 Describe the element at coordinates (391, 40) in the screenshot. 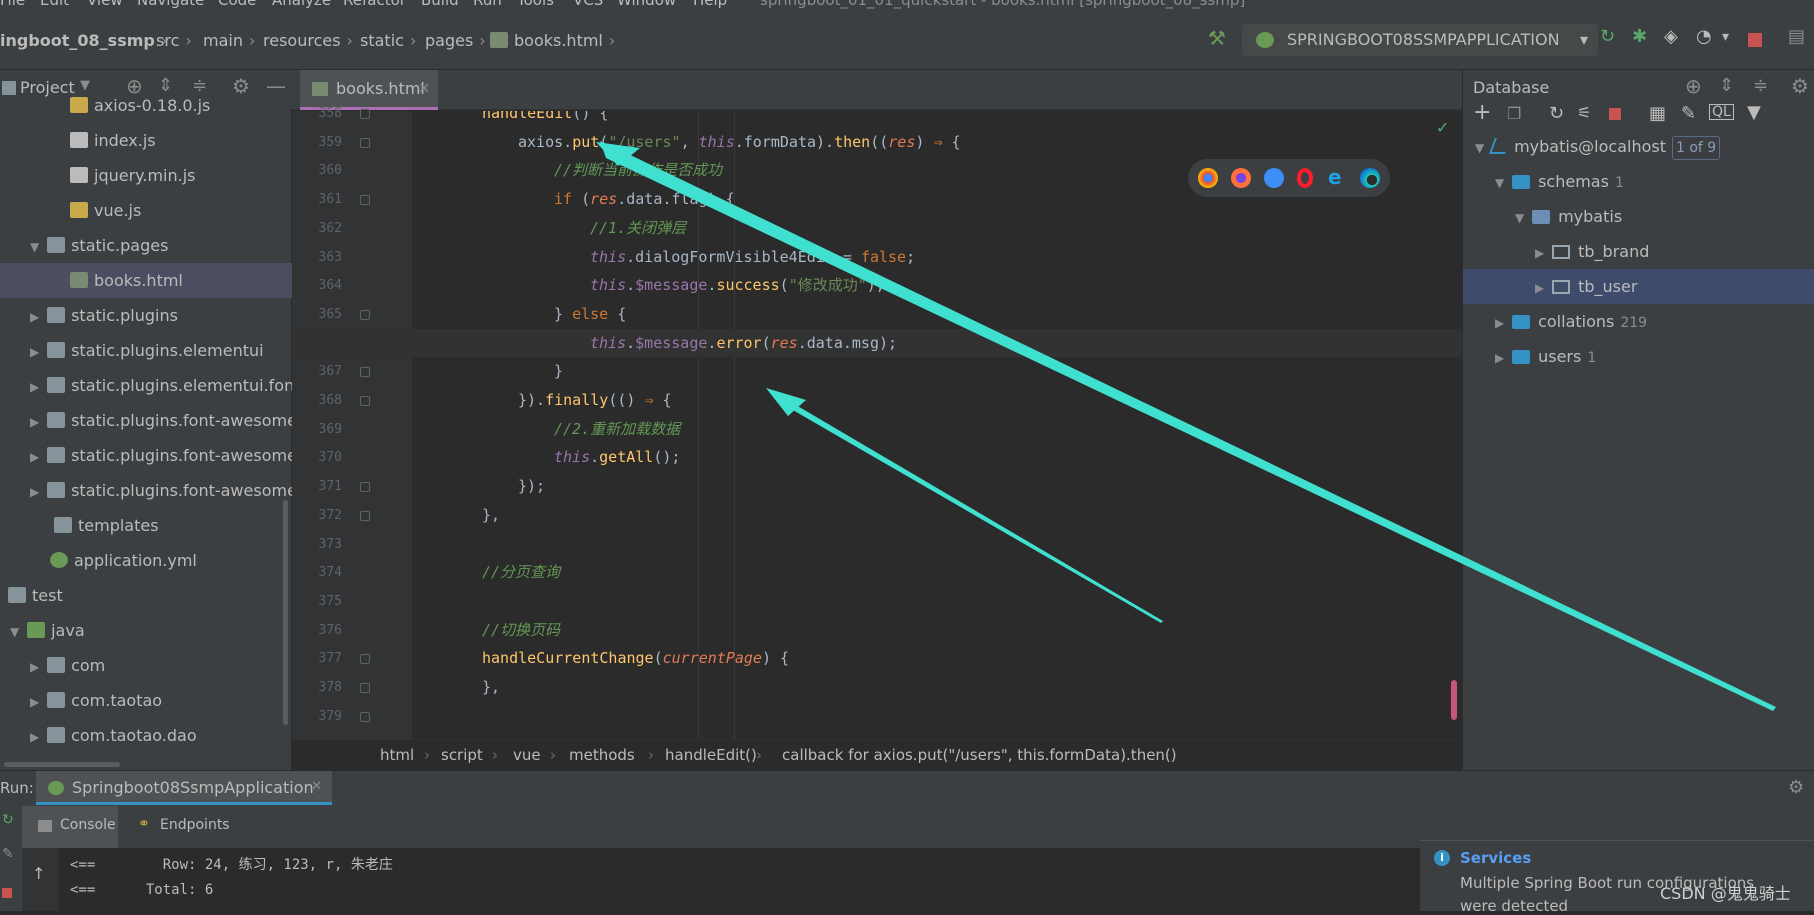

I see `nav-crumb-static: static ›` at that location.